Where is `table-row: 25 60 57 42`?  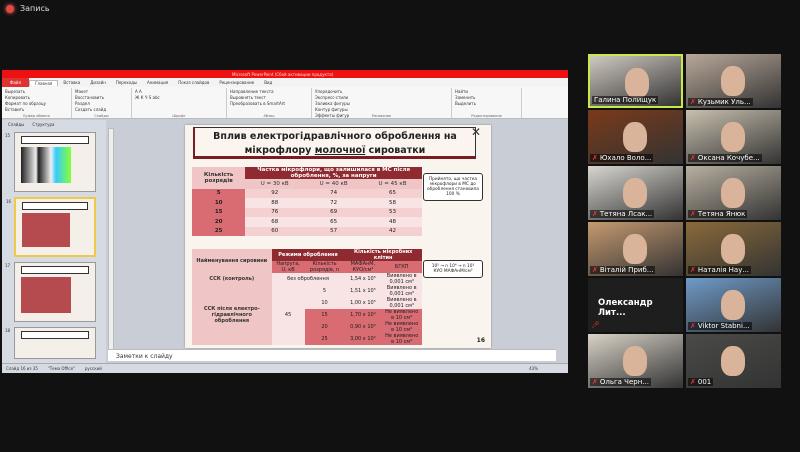 table-row: 25 60 57 42 is located at coordinates (307, 231).